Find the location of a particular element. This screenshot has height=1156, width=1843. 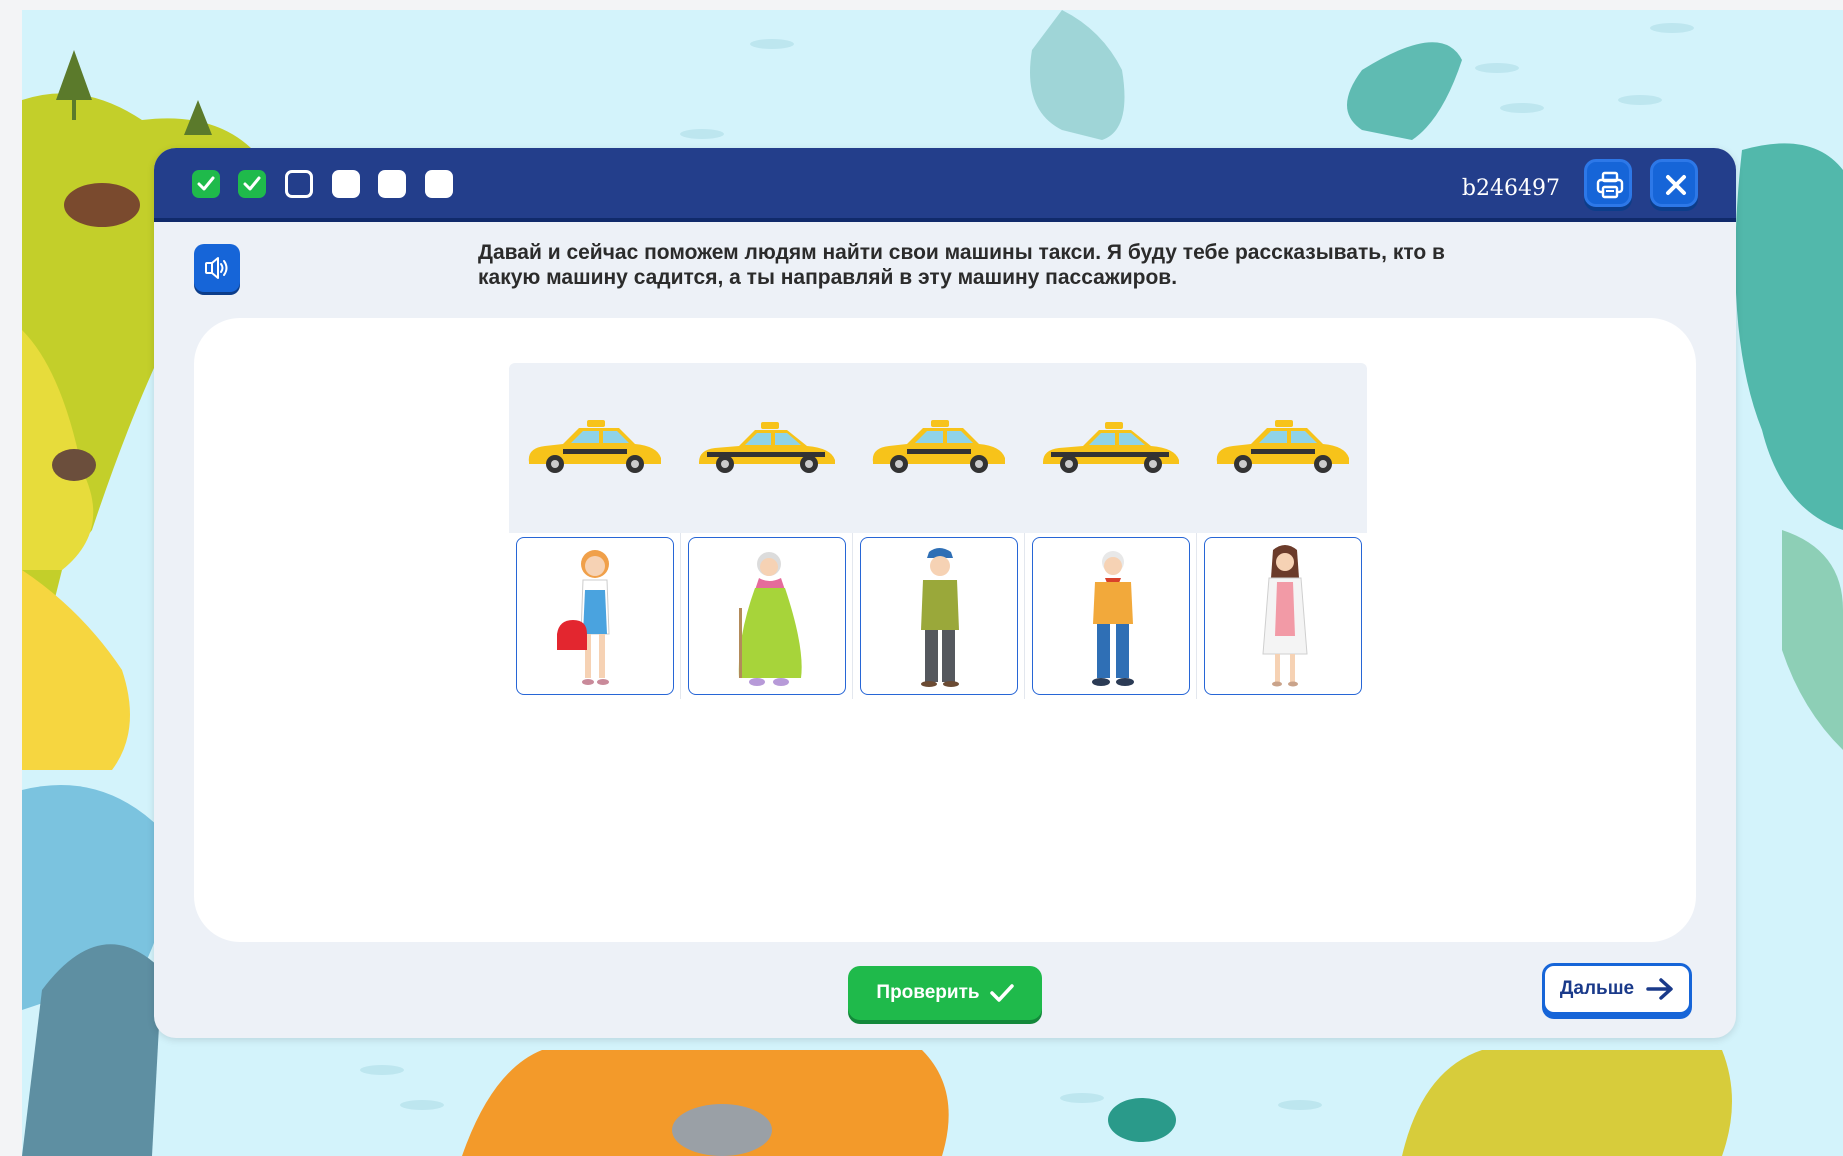

close-icon is located at coordinates (1676, 185).